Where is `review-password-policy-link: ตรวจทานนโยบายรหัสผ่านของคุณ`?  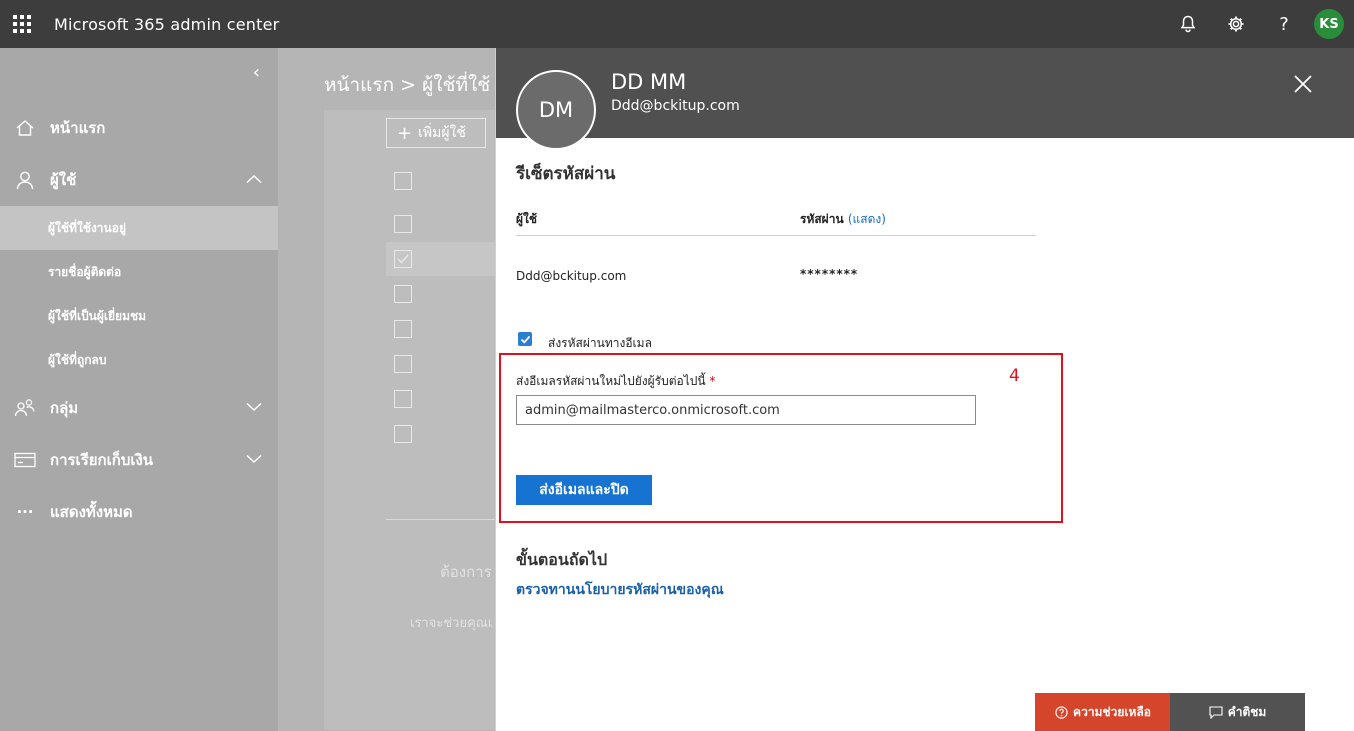
review-password-policy-link: ตรวจทานนโยบายรหัสผ่านของคุณ is located at coordinates (620, 590).